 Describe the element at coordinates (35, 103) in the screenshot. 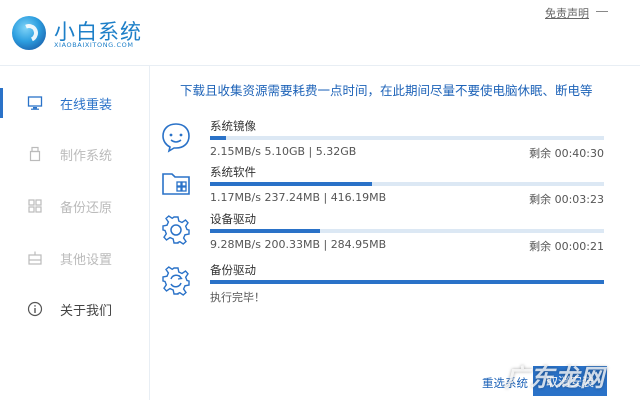

I see `monitor-icon` at that location.